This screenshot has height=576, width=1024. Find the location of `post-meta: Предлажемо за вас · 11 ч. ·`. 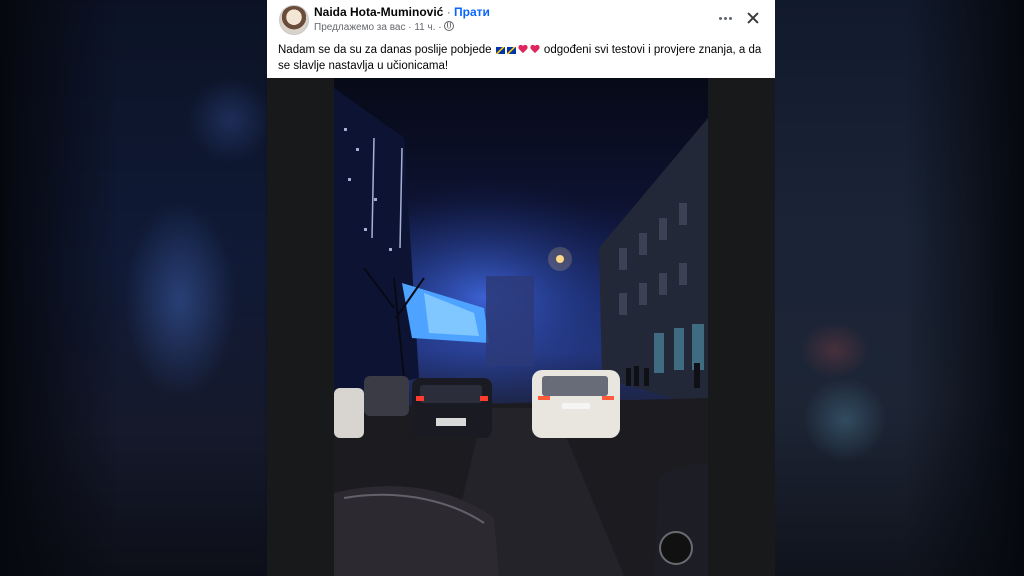

post-meta: Предлажемо за вас · 11 ч. · is located at coordinates (384, 27).